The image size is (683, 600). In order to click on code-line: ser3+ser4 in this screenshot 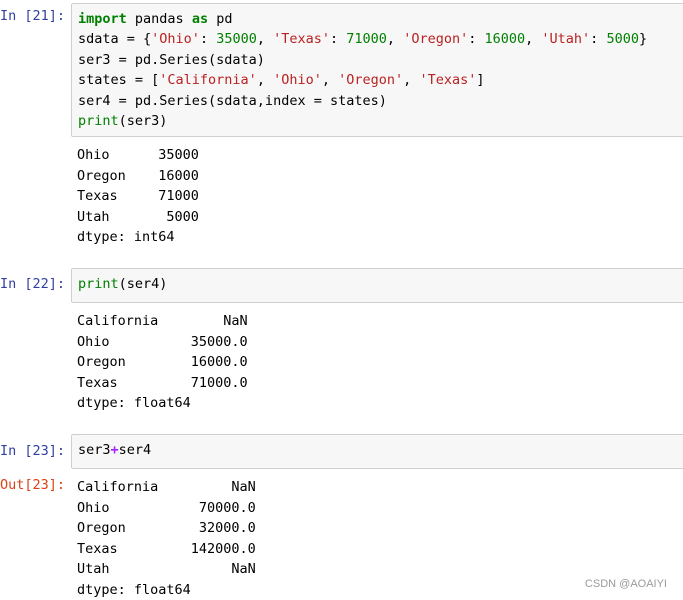, I will do `click(377, 450)`.